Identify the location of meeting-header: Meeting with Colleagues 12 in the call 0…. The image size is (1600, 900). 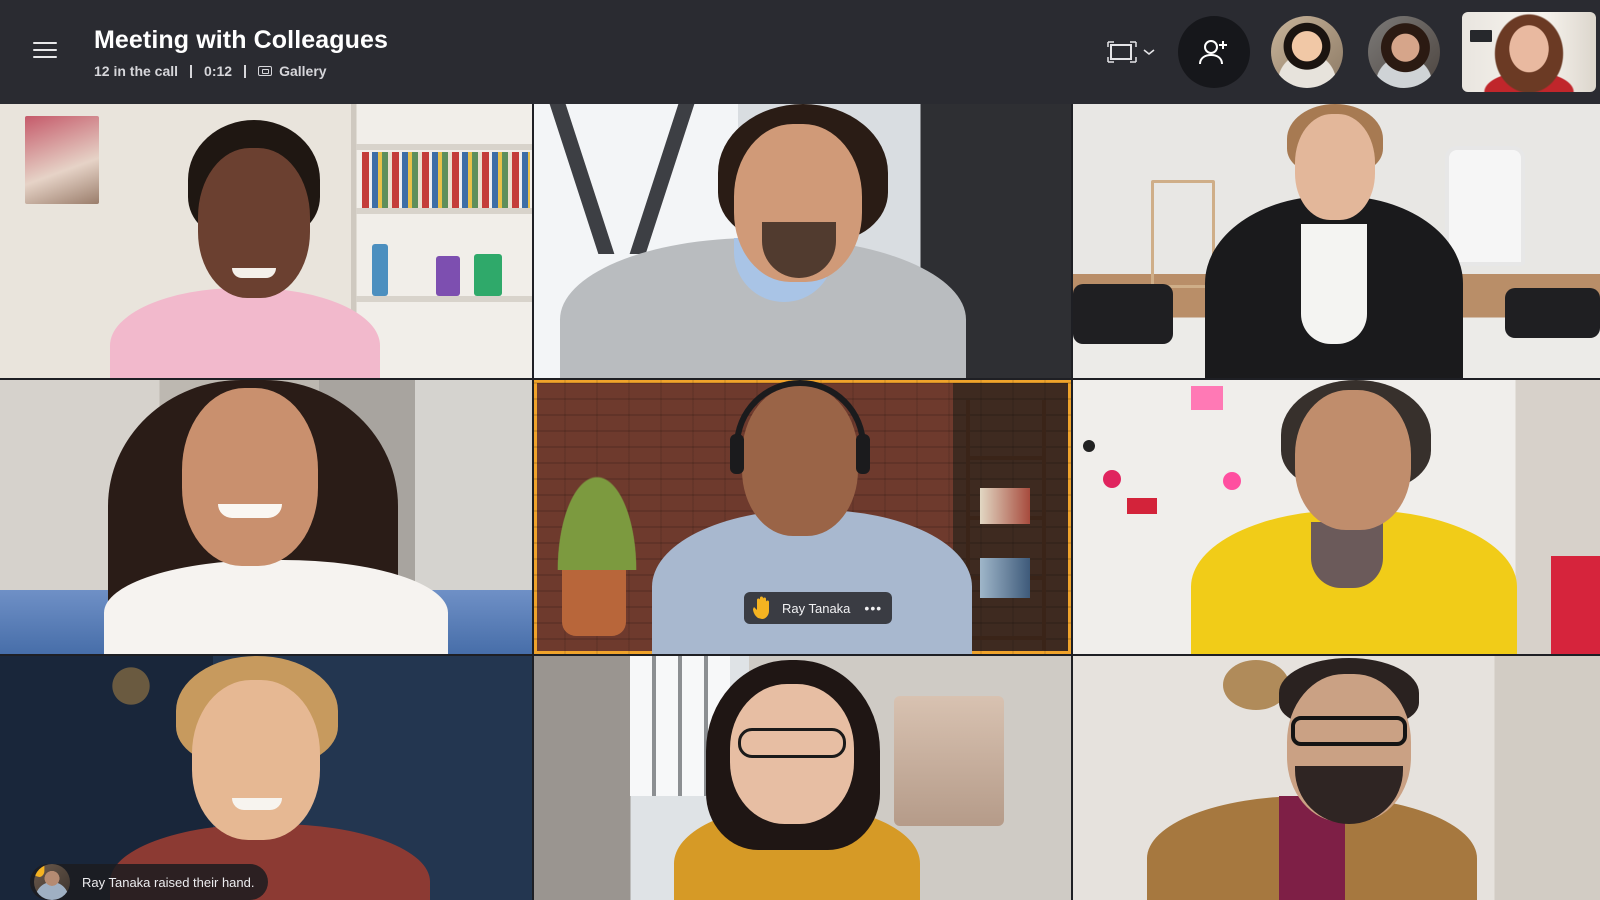
(800, 52).